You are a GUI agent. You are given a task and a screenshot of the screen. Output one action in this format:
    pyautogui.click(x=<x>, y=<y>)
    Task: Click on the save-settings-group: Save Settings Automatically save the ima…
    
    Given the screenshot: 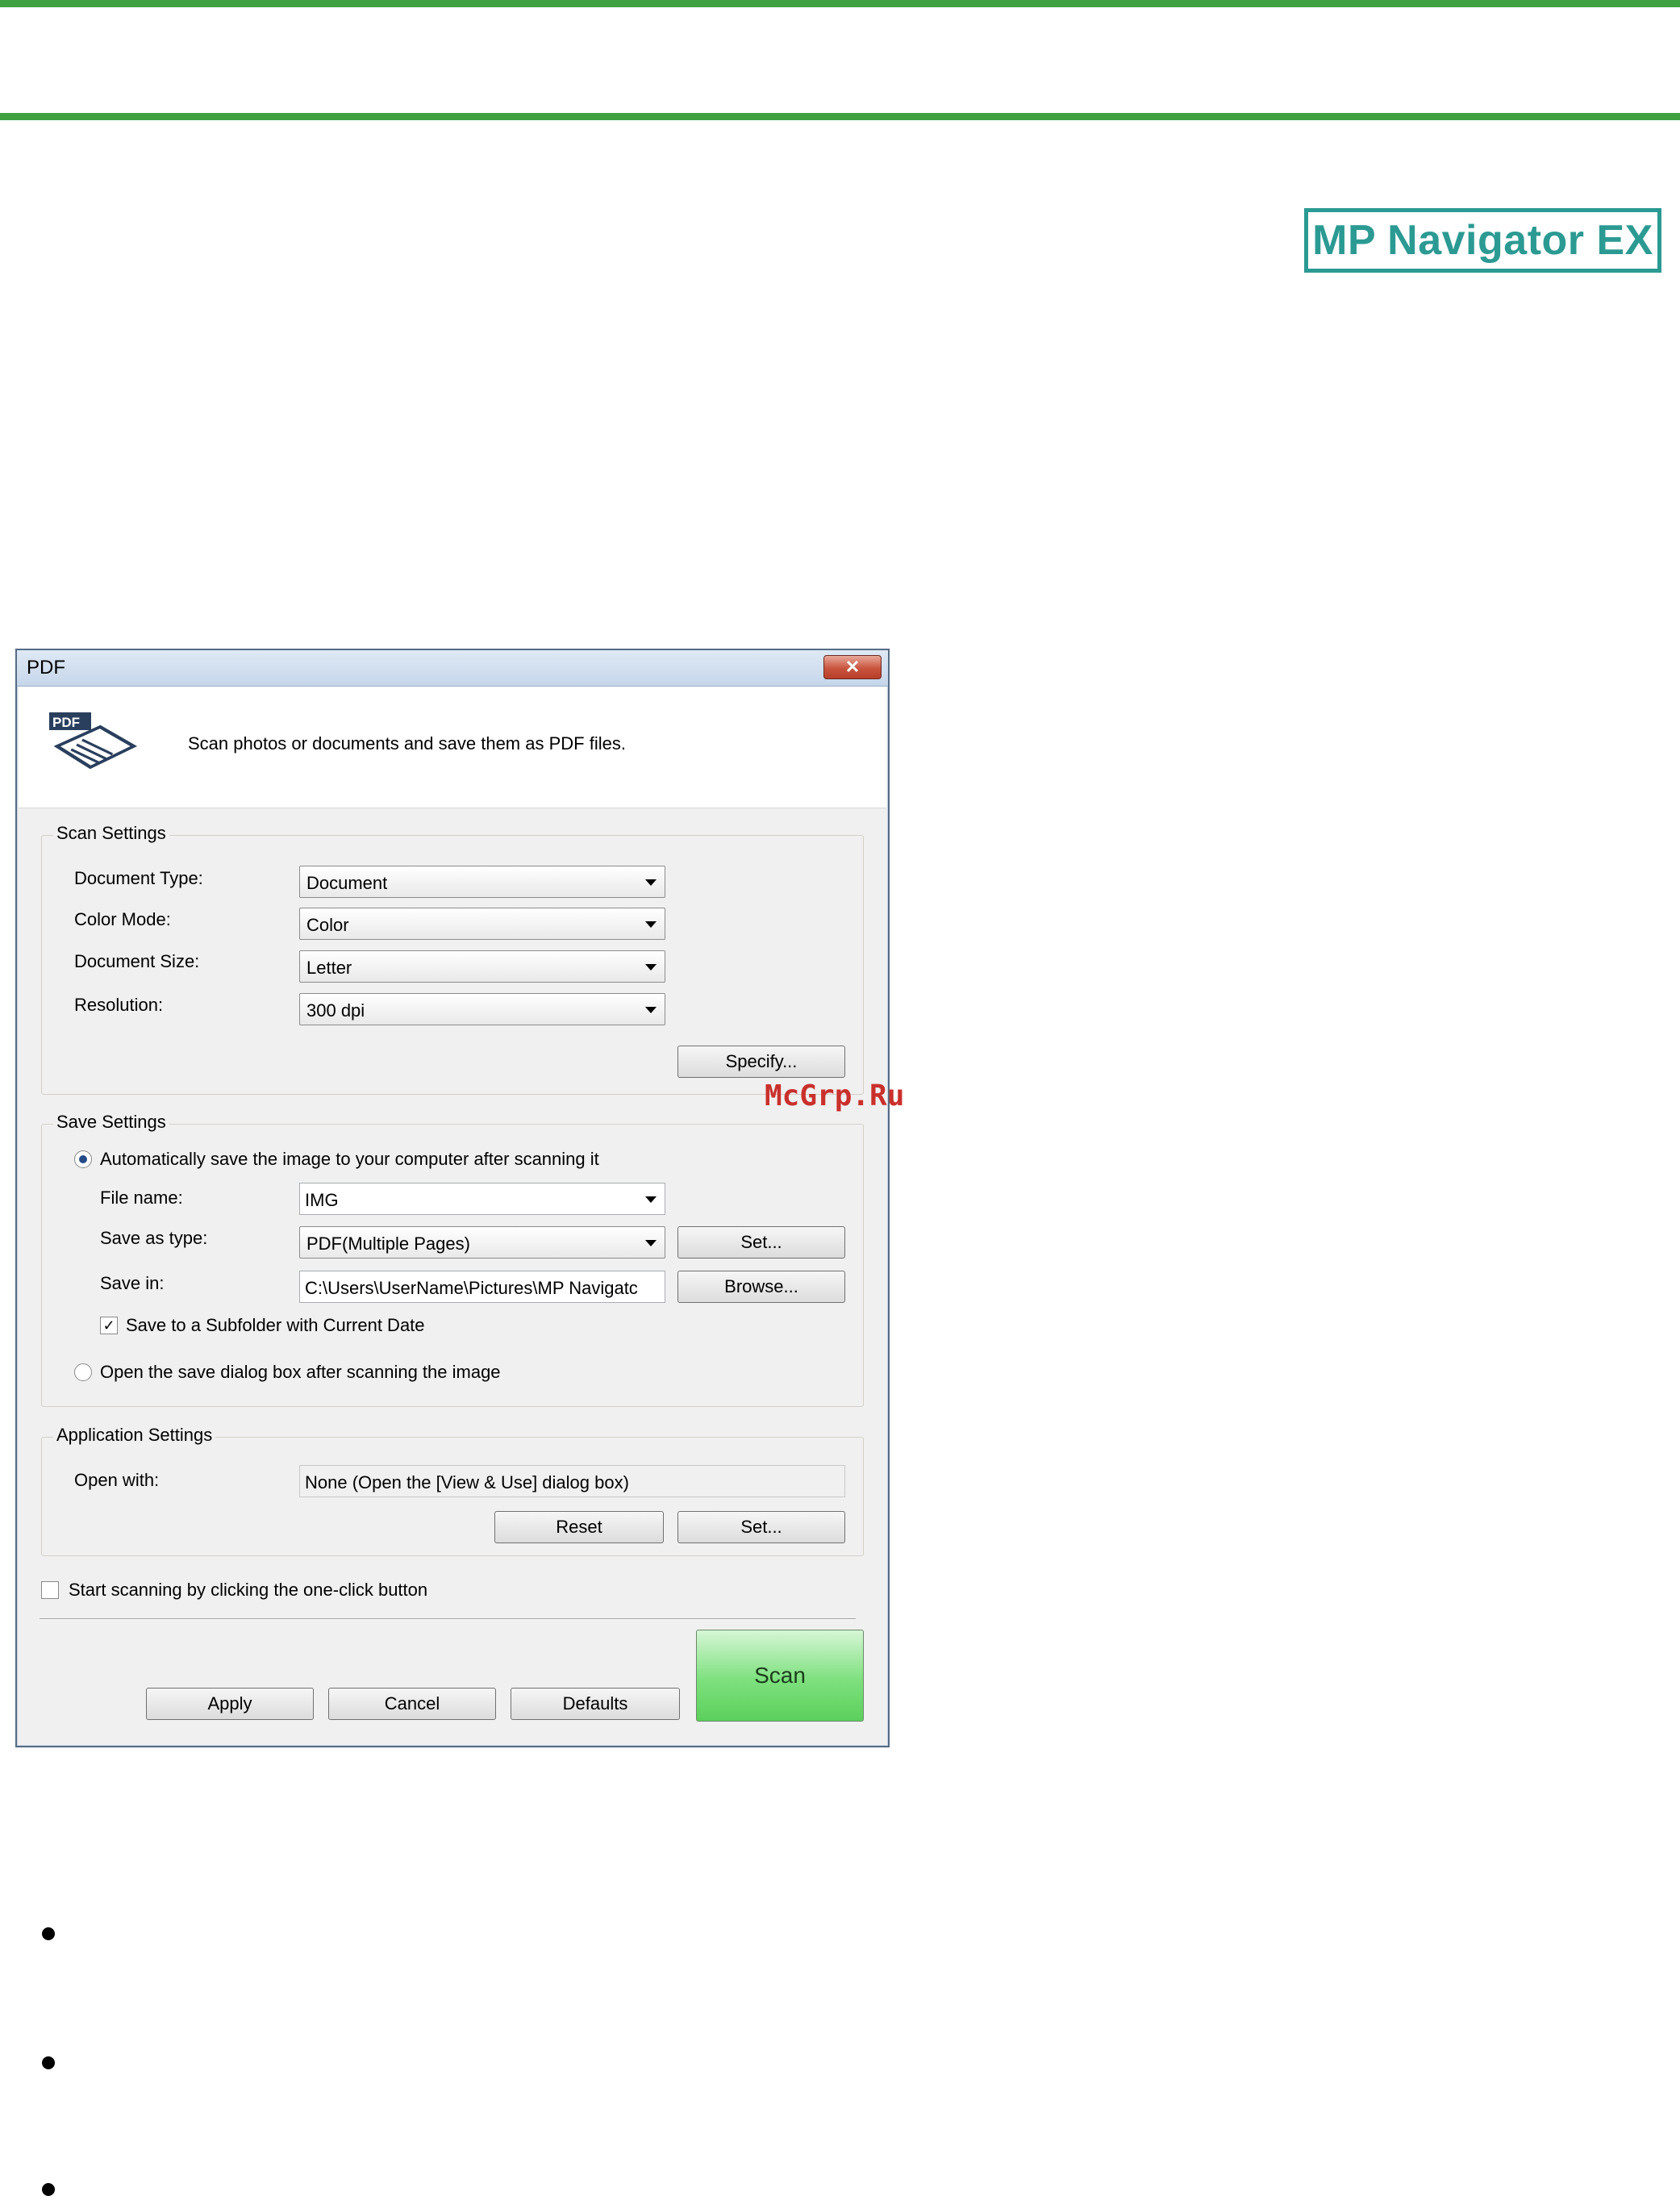 What is the action you would take?
    pyautogui.click(x=453, y=1259)
    